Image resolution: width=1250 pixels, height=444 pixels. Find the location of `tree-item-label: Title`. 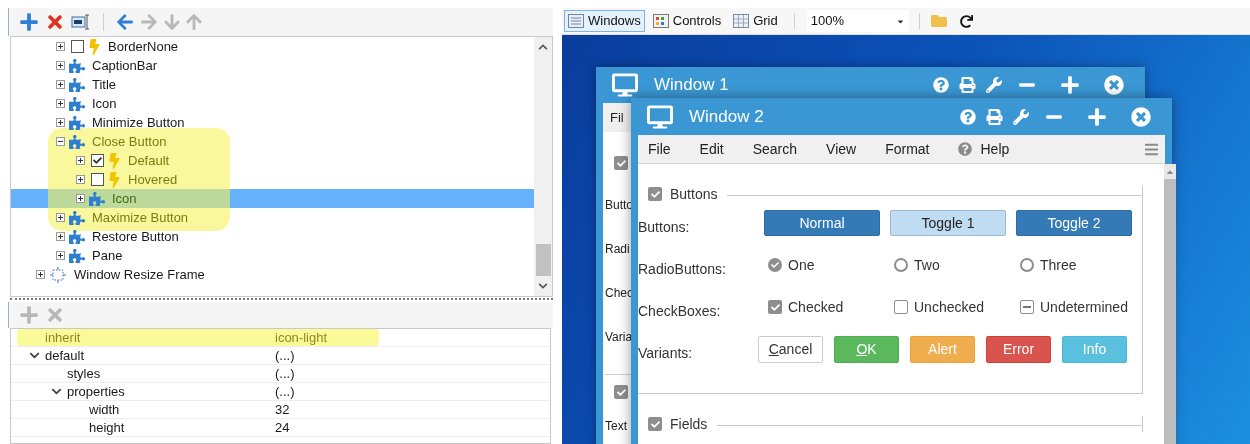

tree-item-label: Title is located at coordinates (104, 84).